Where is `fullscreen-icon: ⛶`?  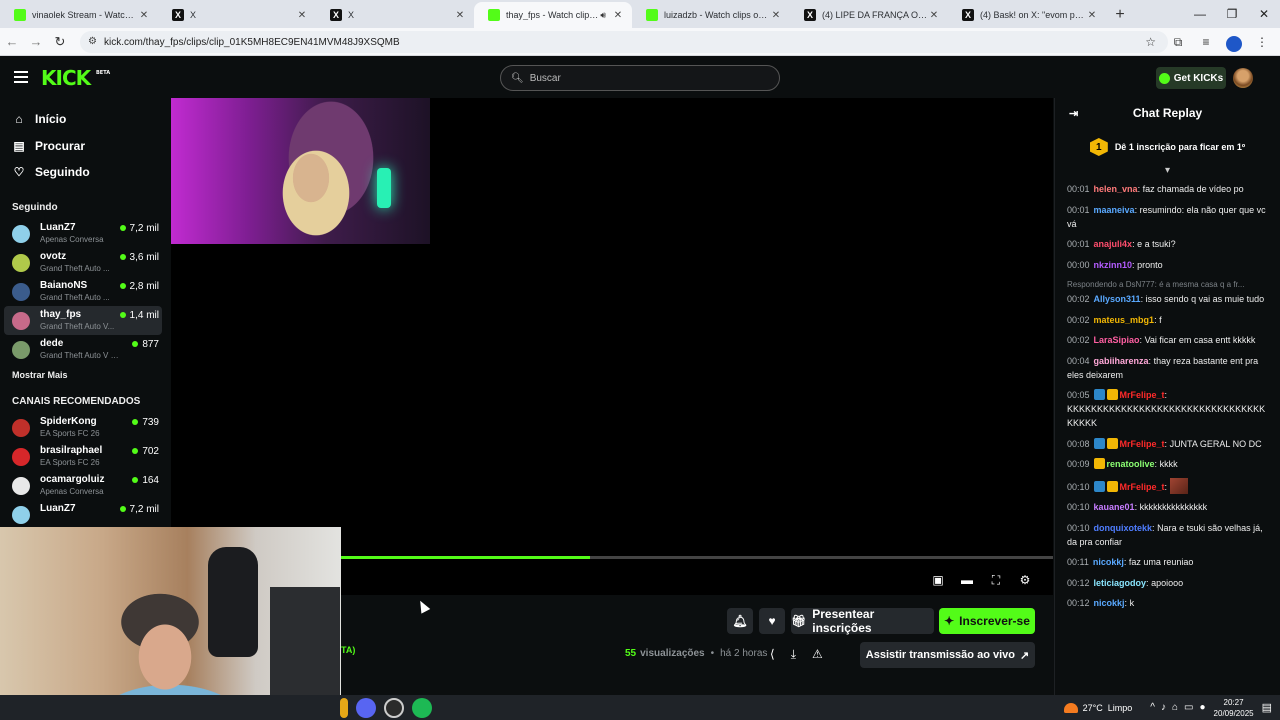 fullscreen-icon: ⛶ is located at coordinates (996, 580).